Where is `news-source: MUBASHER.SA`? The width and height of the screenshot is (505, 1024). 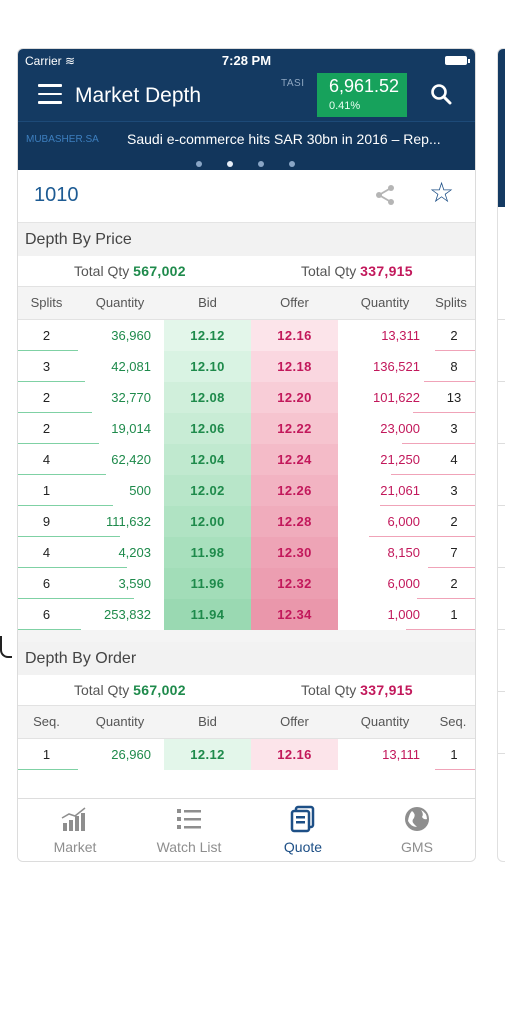
news-source: MUBASHER.SA is located at coordinates (62, 139).